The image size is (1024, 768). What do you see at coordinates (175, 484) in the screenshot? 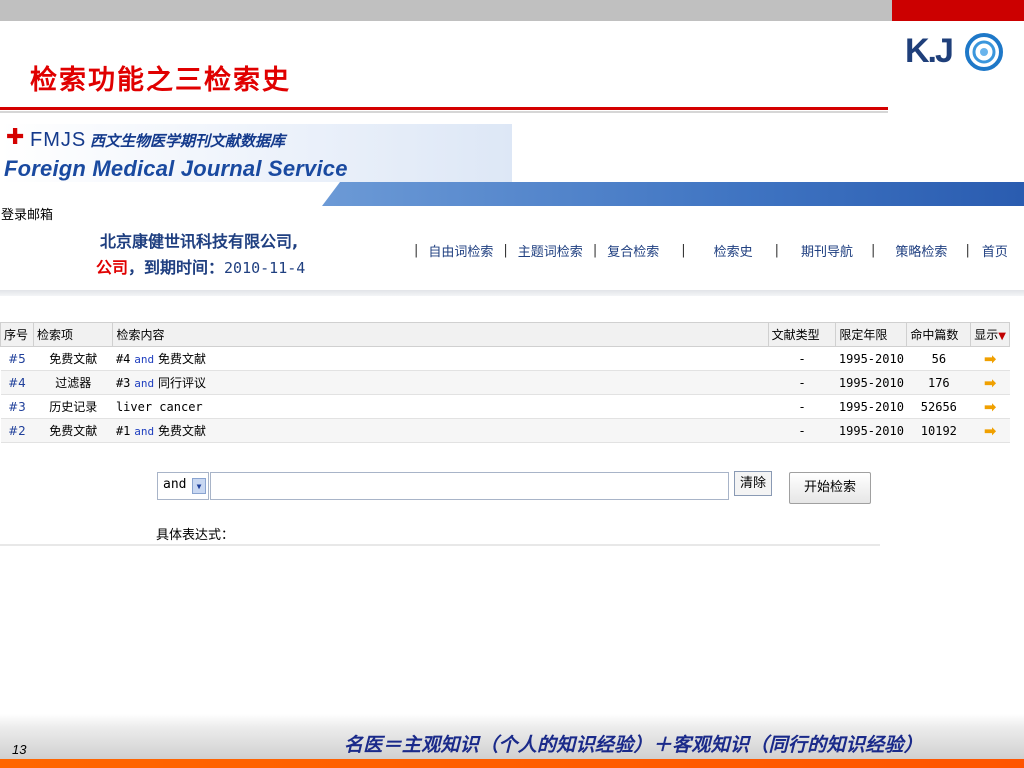
I see `operator-value: and` at bounding box center [175, 484].